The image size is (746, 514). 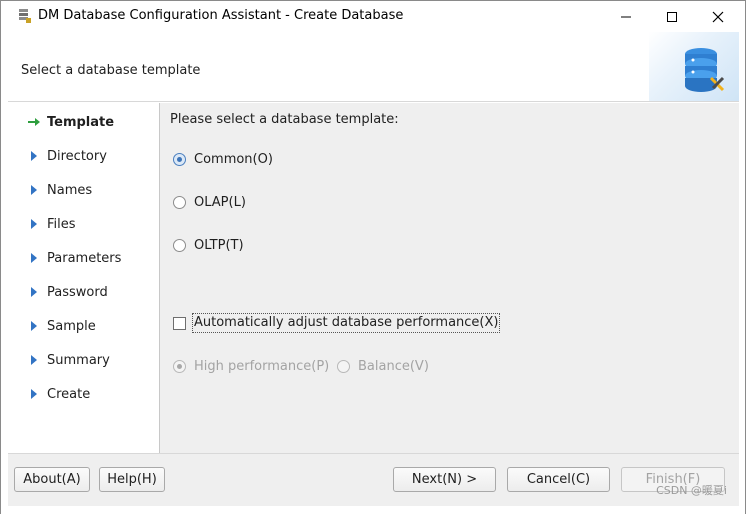 What do you see at coordinates (70, 190) in the screenshot?
I see `step-label: Names` at bounding box center [70, 190].